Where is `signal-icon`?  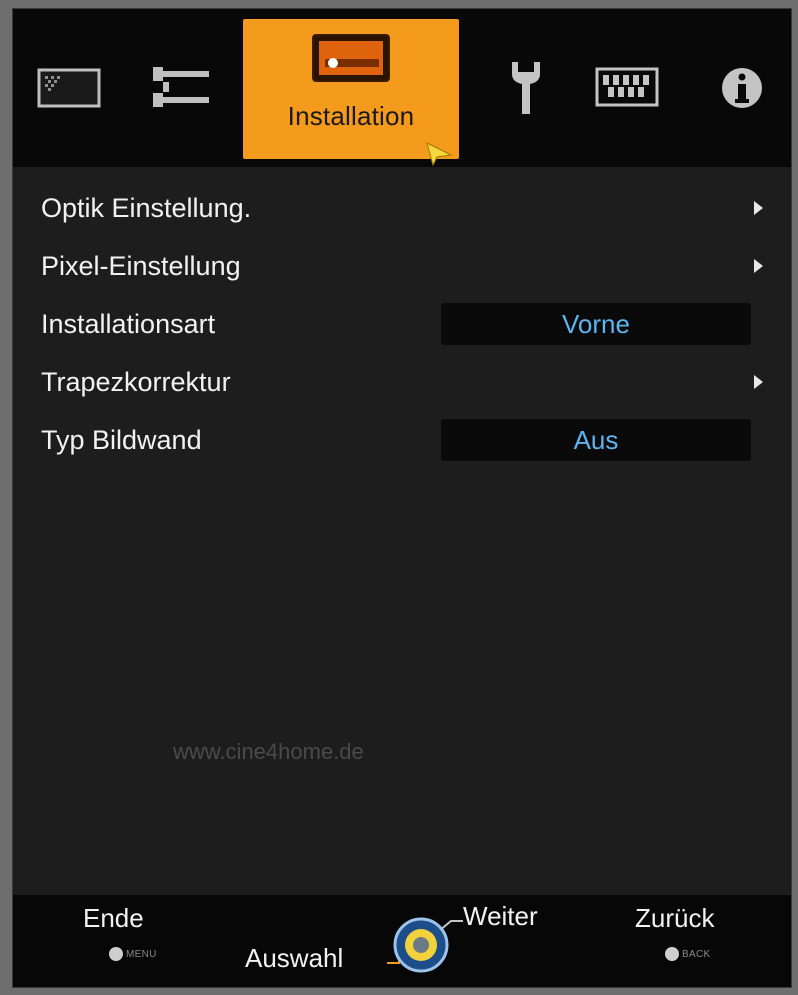
signal-icon is located at coordinates (181, 87).